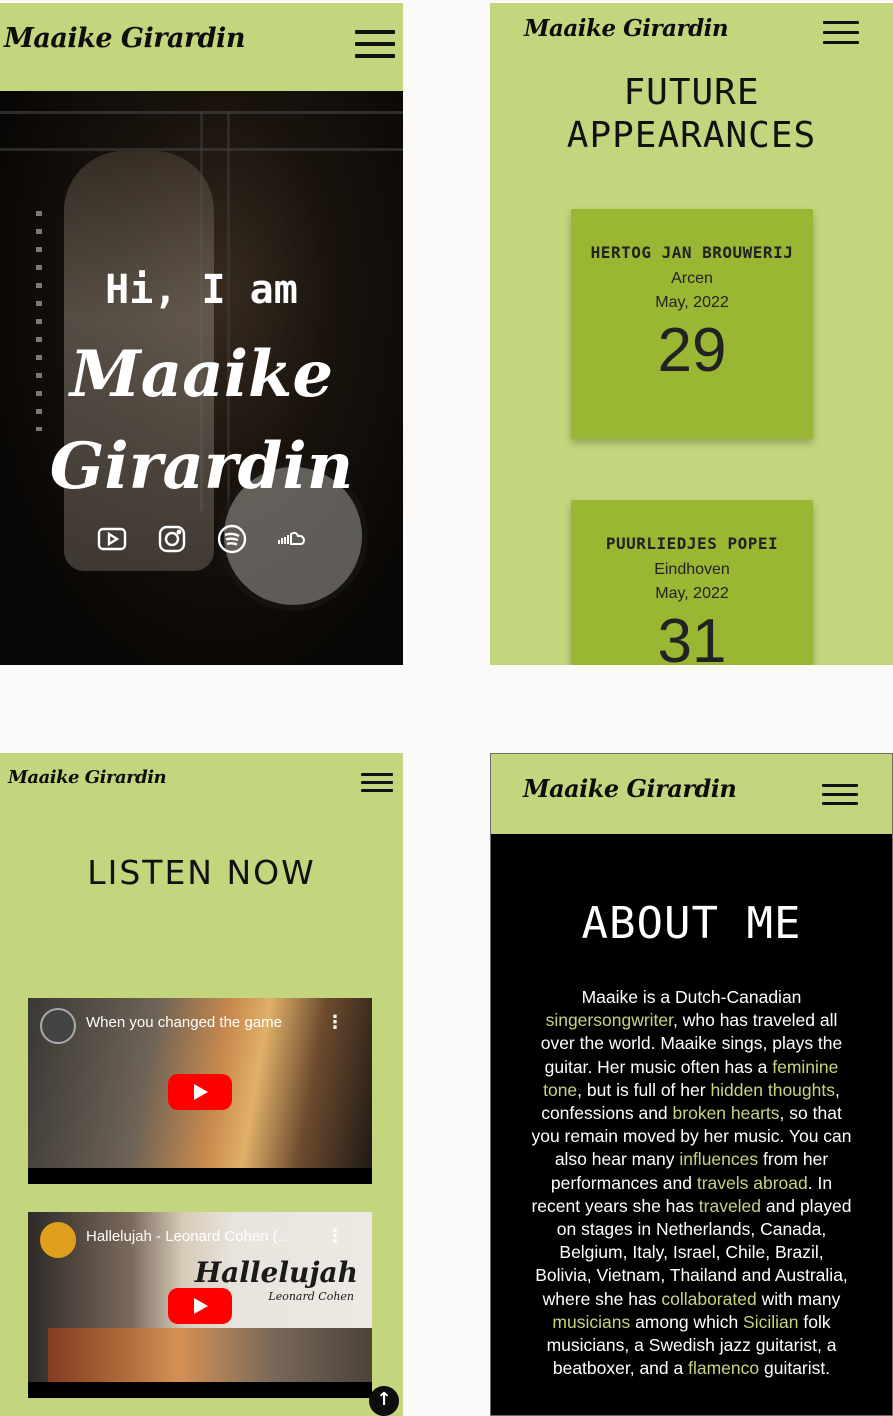 The width and height of the screenshot is (893, 1416). I want to click on section-title: FUTURE APPEARANCES, so click(691, 114).